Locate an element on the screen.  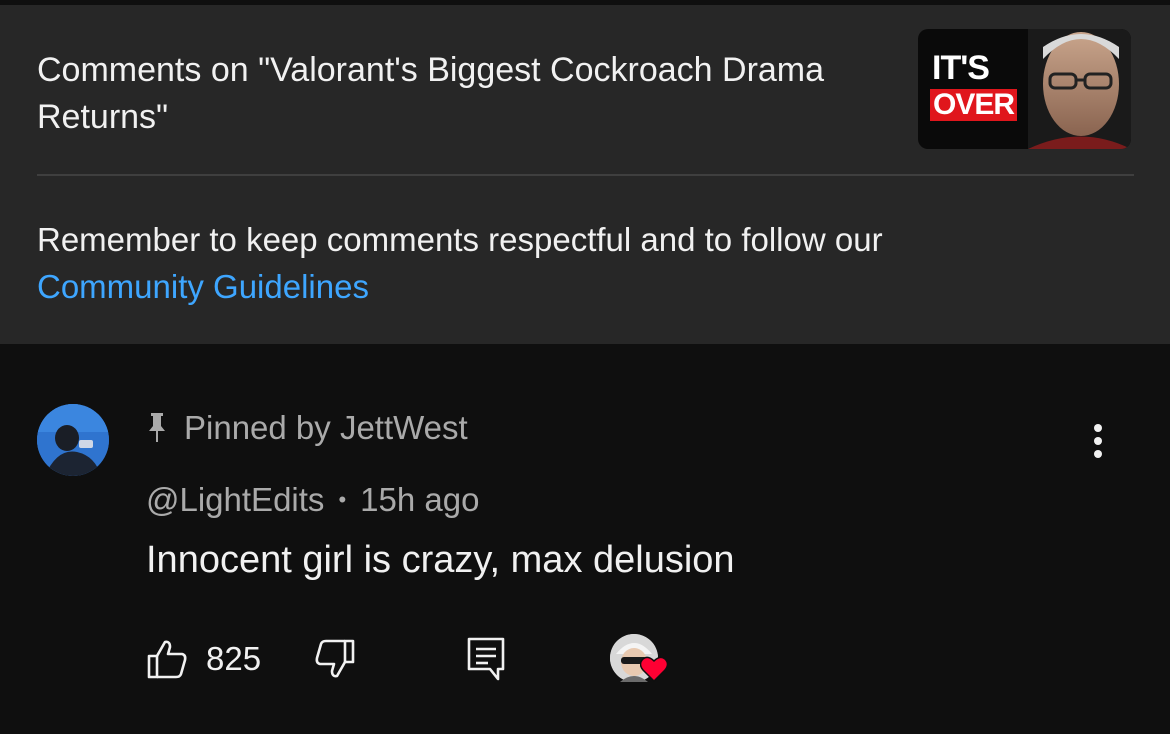
creator-heart-badge is located at coordinates (639, 658).